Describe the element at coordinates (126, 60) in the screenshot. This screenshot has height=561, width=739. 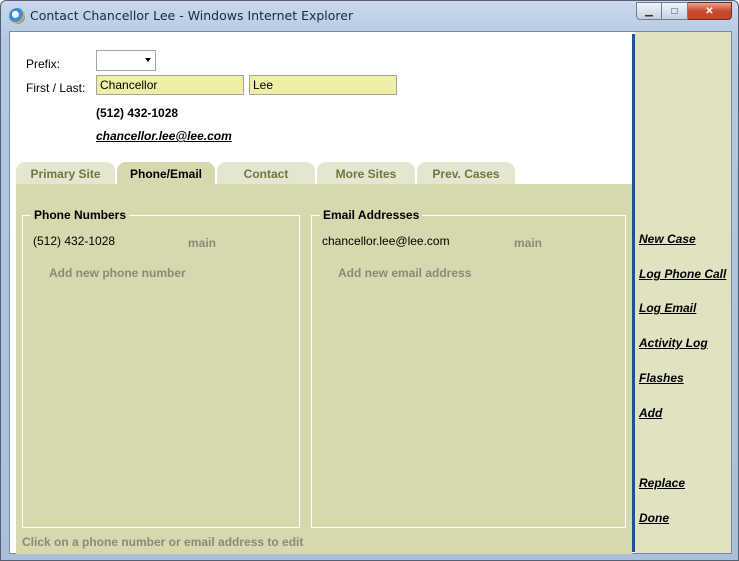
I see `prefix-select` at that location.